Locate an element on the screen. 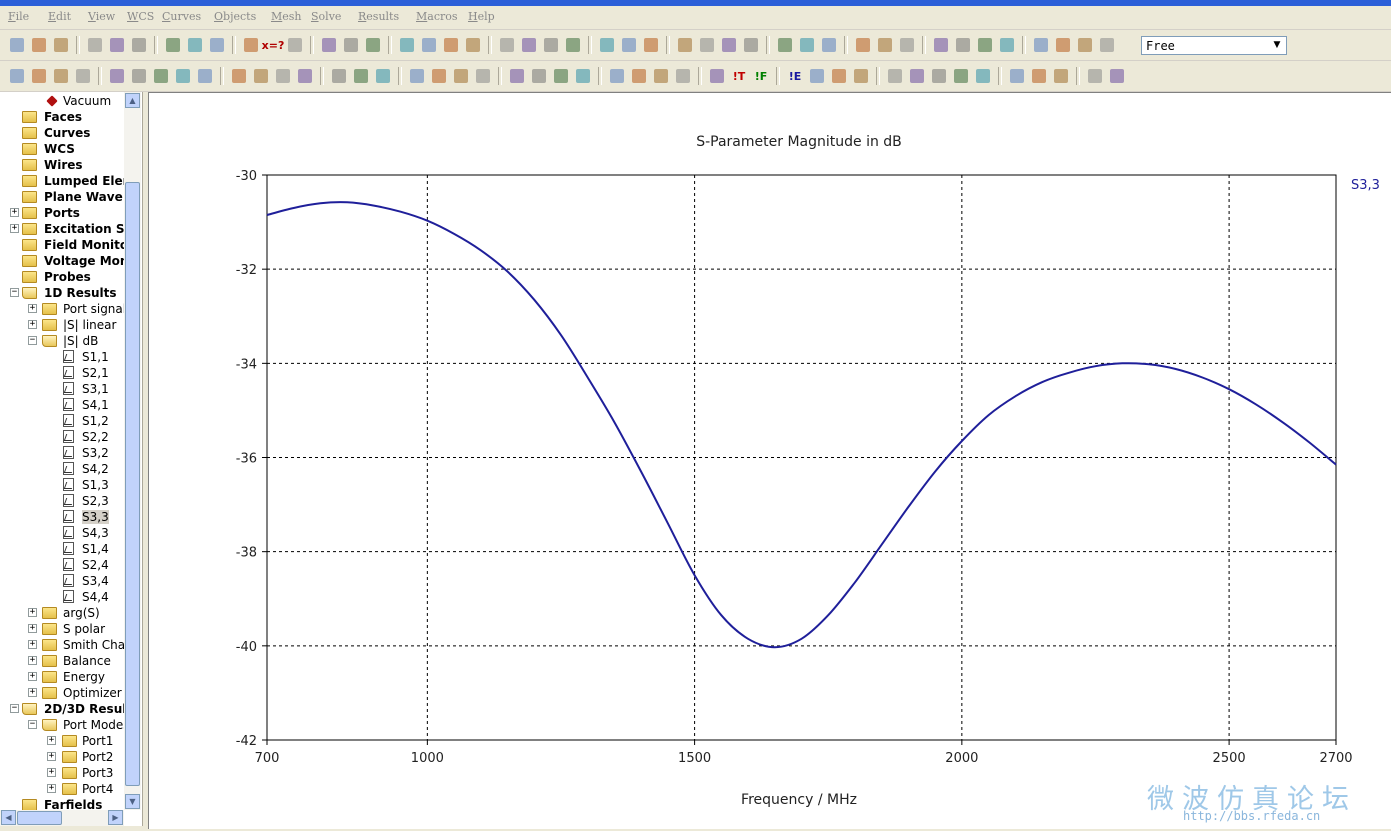 Image resolution: width=1391 pixels, height=831 pixels. modeling-tool-24-icon is located at coordinates (583, 76).